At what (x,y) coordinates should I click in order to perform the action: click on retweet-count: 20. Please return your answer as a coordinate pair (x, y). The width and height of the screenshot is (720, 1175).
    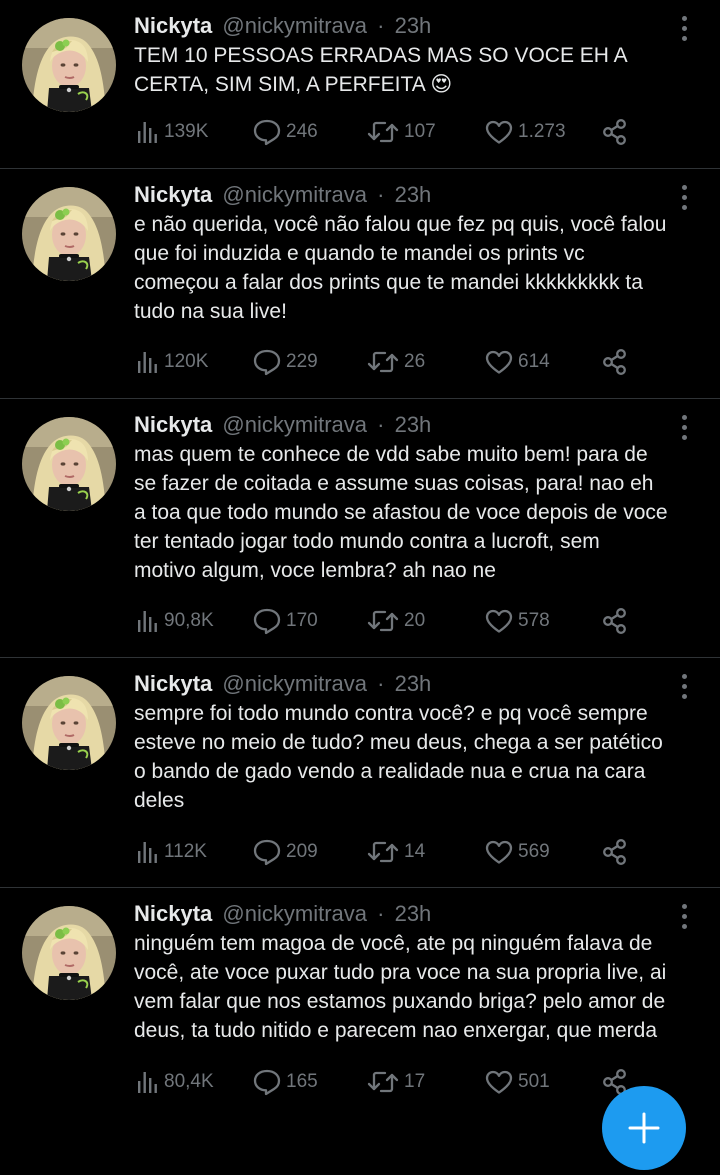
    Looking at the image, I should click on (415, 620).